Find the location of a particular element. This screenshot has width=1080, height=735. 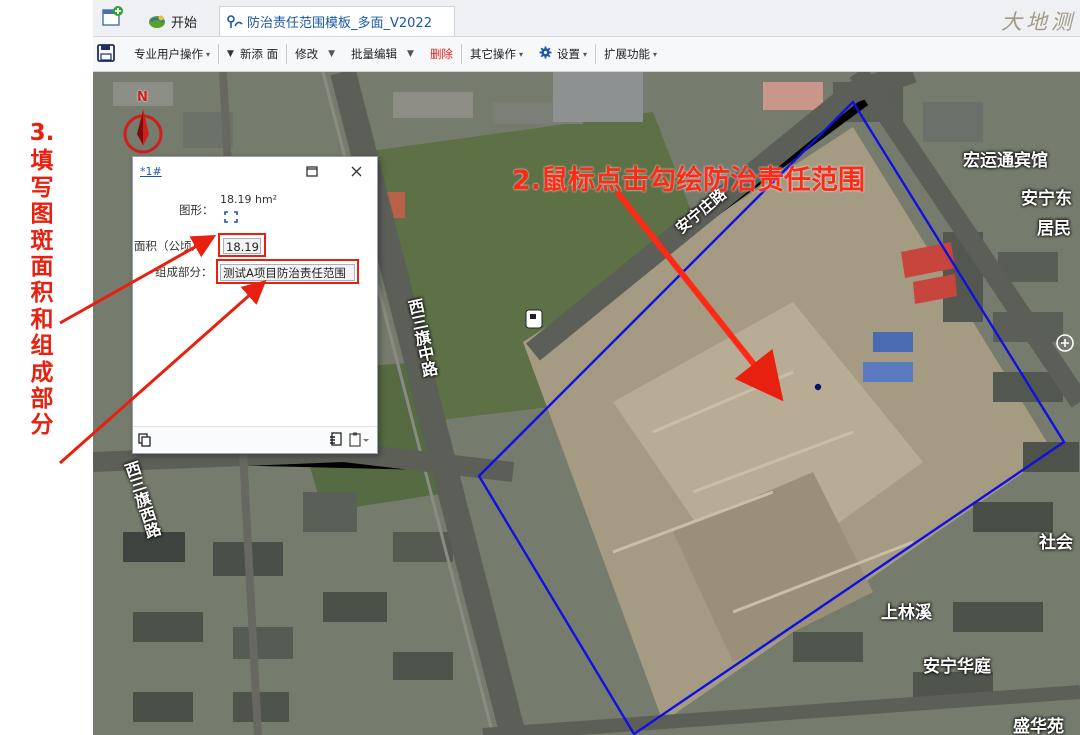

clipboard-icon is located at coordinates (359, 441).